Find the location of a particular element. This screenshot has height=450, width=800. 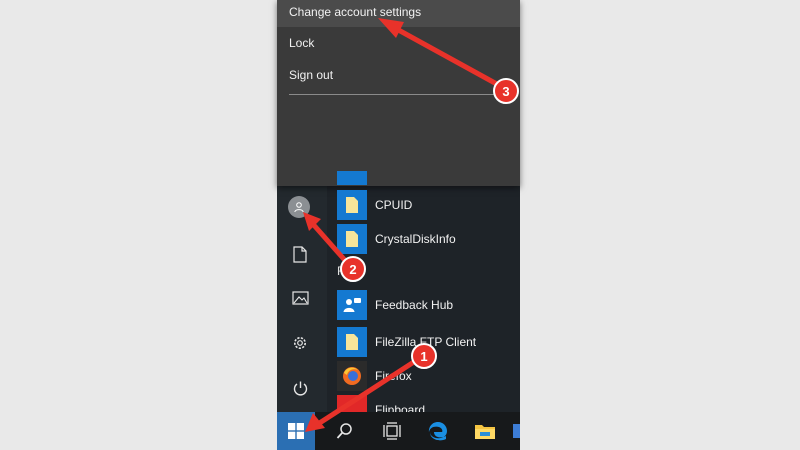

settings-gear-icon is located at coordinates (300, 343).